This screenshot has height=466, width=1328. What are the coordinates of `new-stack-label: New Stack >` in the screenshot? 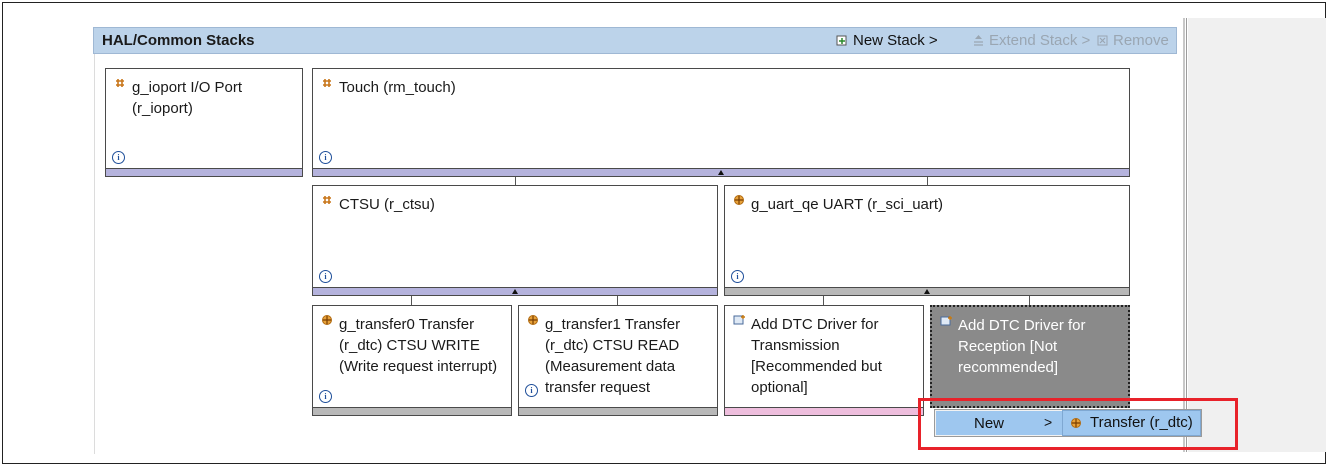 It's located at (895, 40).